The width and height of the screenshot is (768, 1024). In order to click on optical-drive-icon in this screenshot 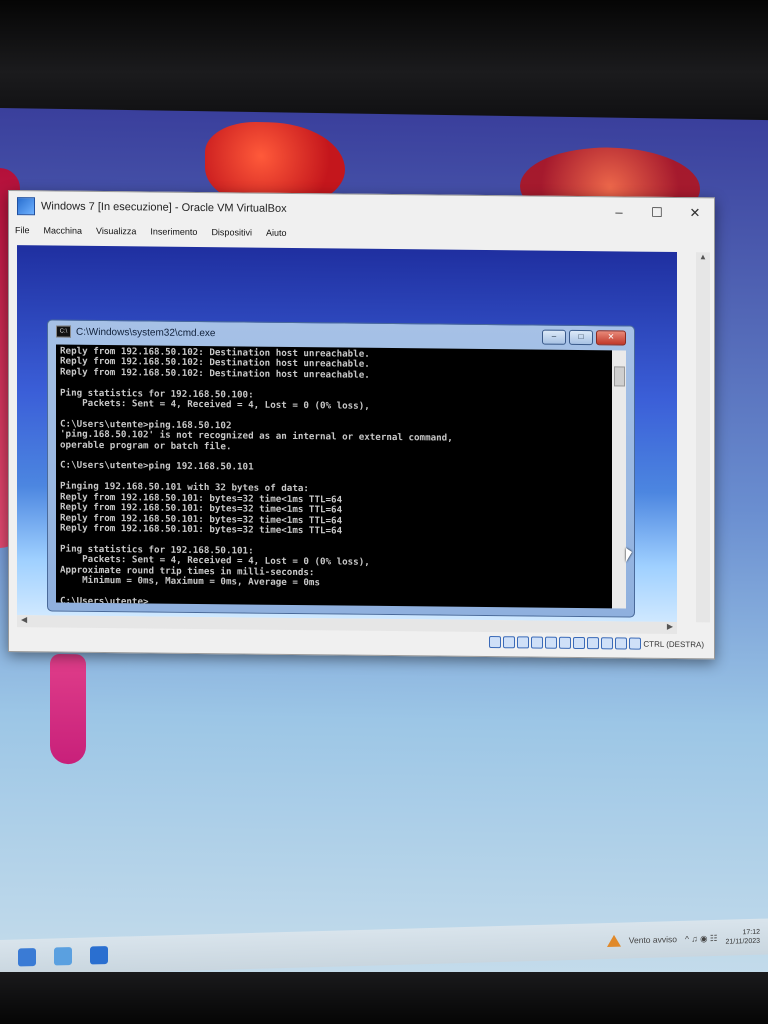, I will do `click(509, 642)`.